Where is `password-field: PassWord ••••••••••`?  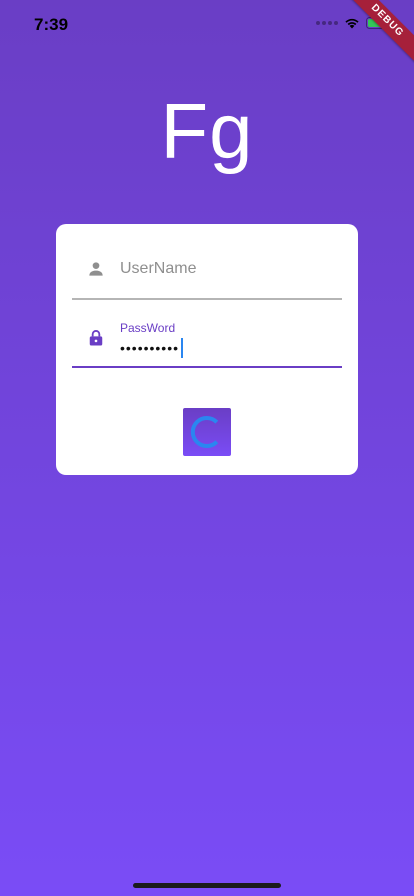
password-field: PassWord •••••••••• is located at coordinates (207, 341).